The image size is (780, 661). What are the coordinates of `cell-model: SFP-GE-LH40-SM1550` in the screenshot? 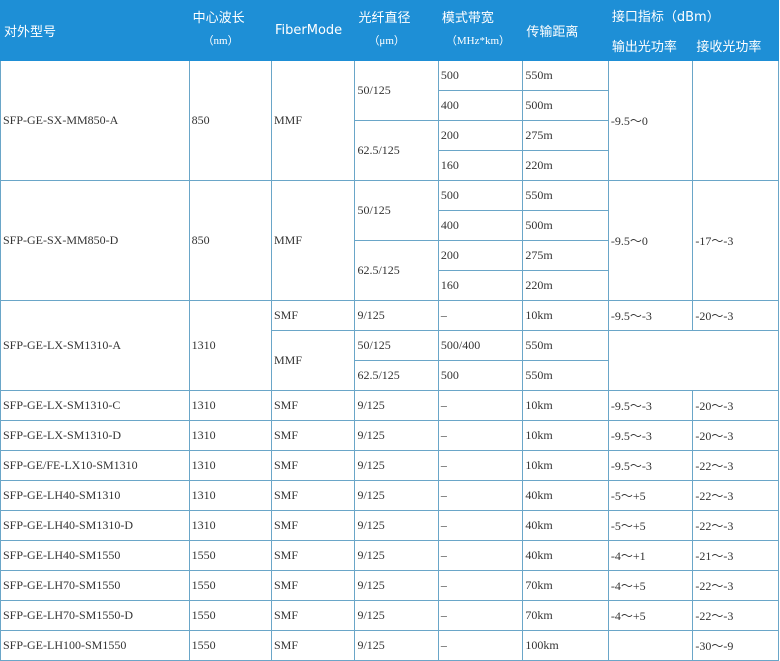 It's located at (95, 555).